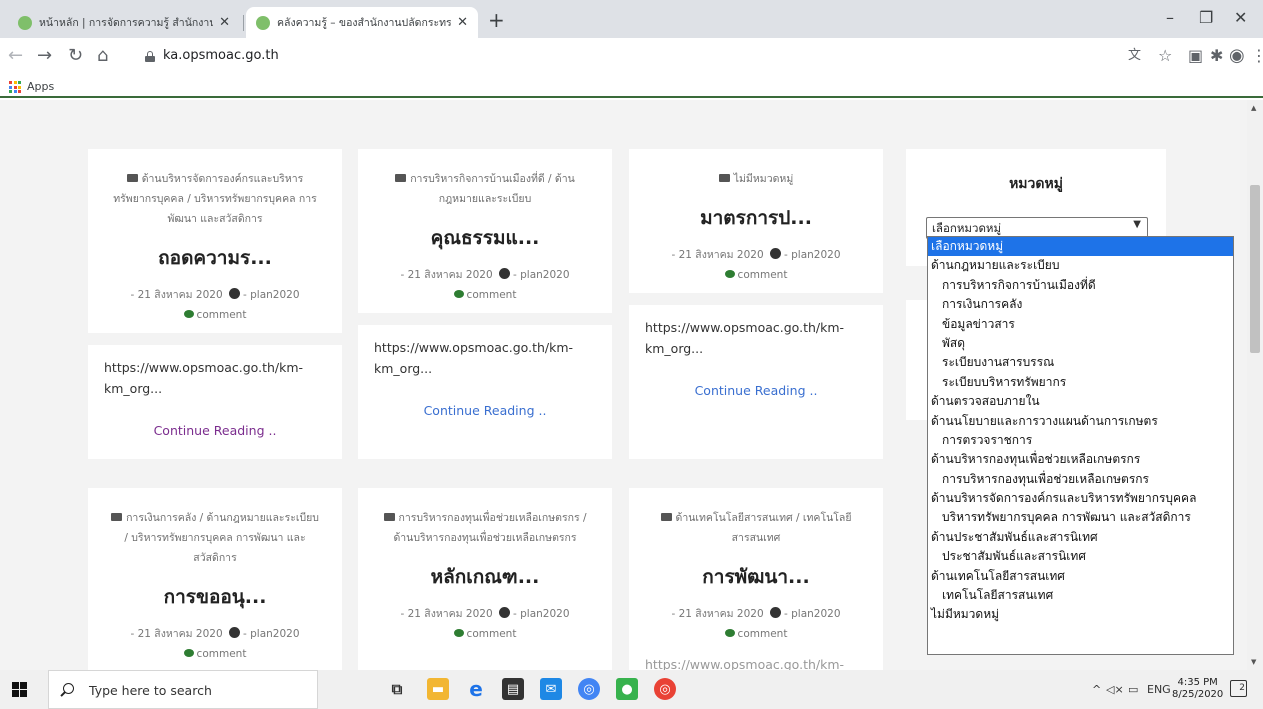 The height and width of the screenshot is (709, 1263). What do you see at coordinates (1080, 459) in the screenshot?
I see `category-option: ด้านบริหารกองทุนเพื่อช่วยเหลือเกษตรกร` at bounding box center [1080, 459].